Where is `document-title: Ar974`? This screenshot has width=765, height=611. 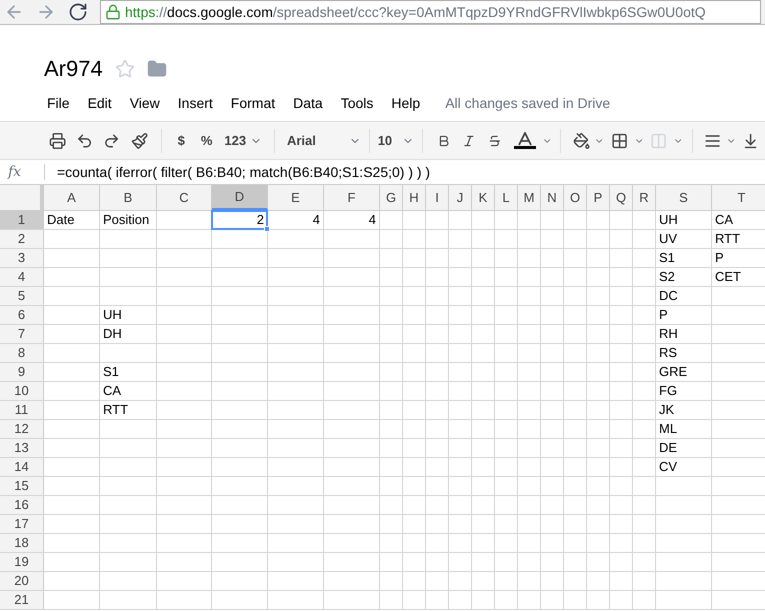 document-title: Ar974 is located at coordinates (73, 69).